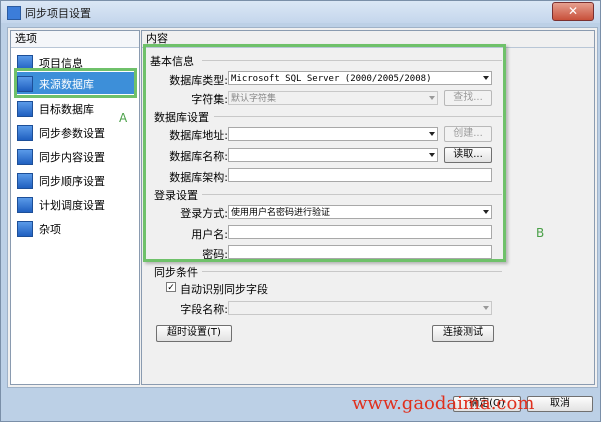  I want to click on nav-item-sync-content: 同步内容设置, so click(75, 156).